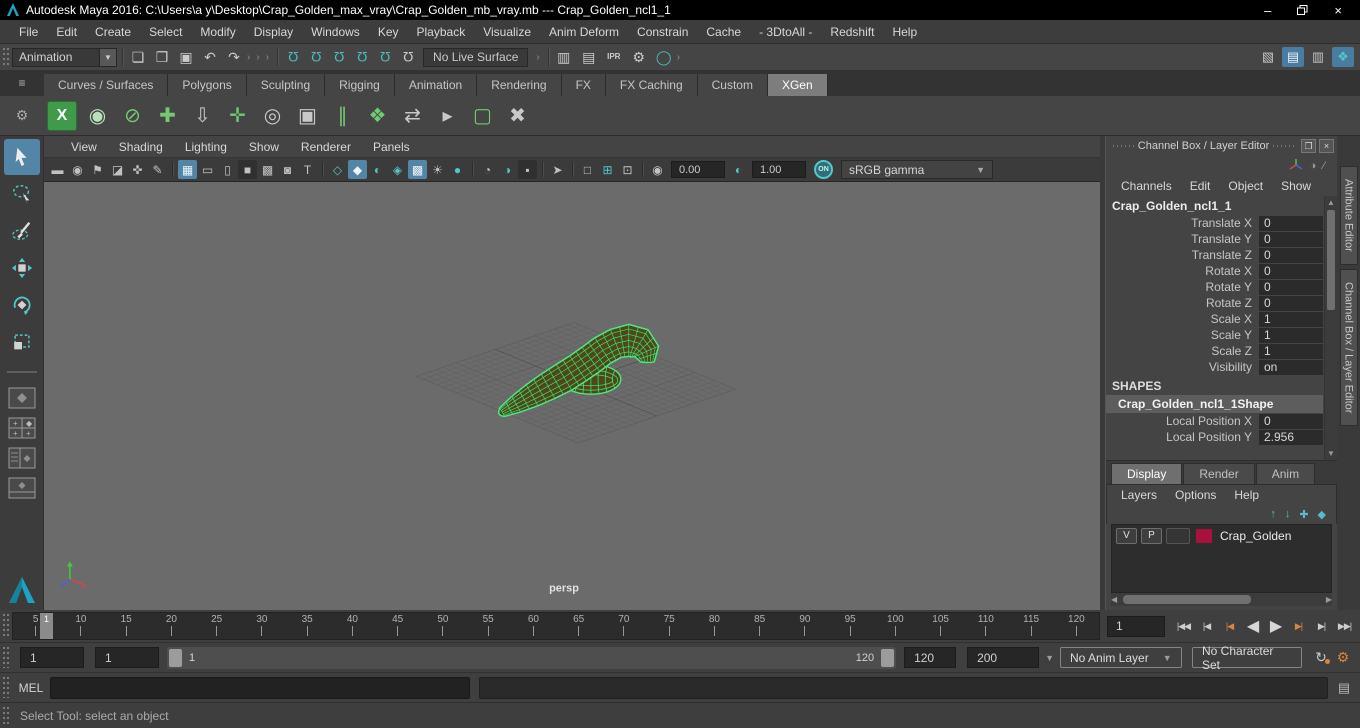 This screenshot has height=728, width=1360. I want to click on ipr-render-icon: IPR, so click(614, 57).